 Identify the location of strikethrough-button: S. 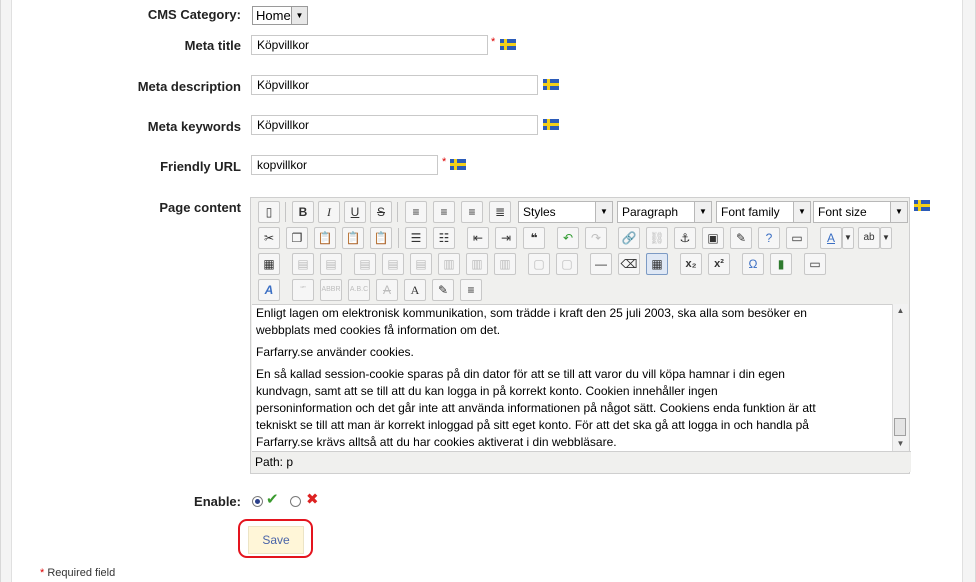
(381, 212).